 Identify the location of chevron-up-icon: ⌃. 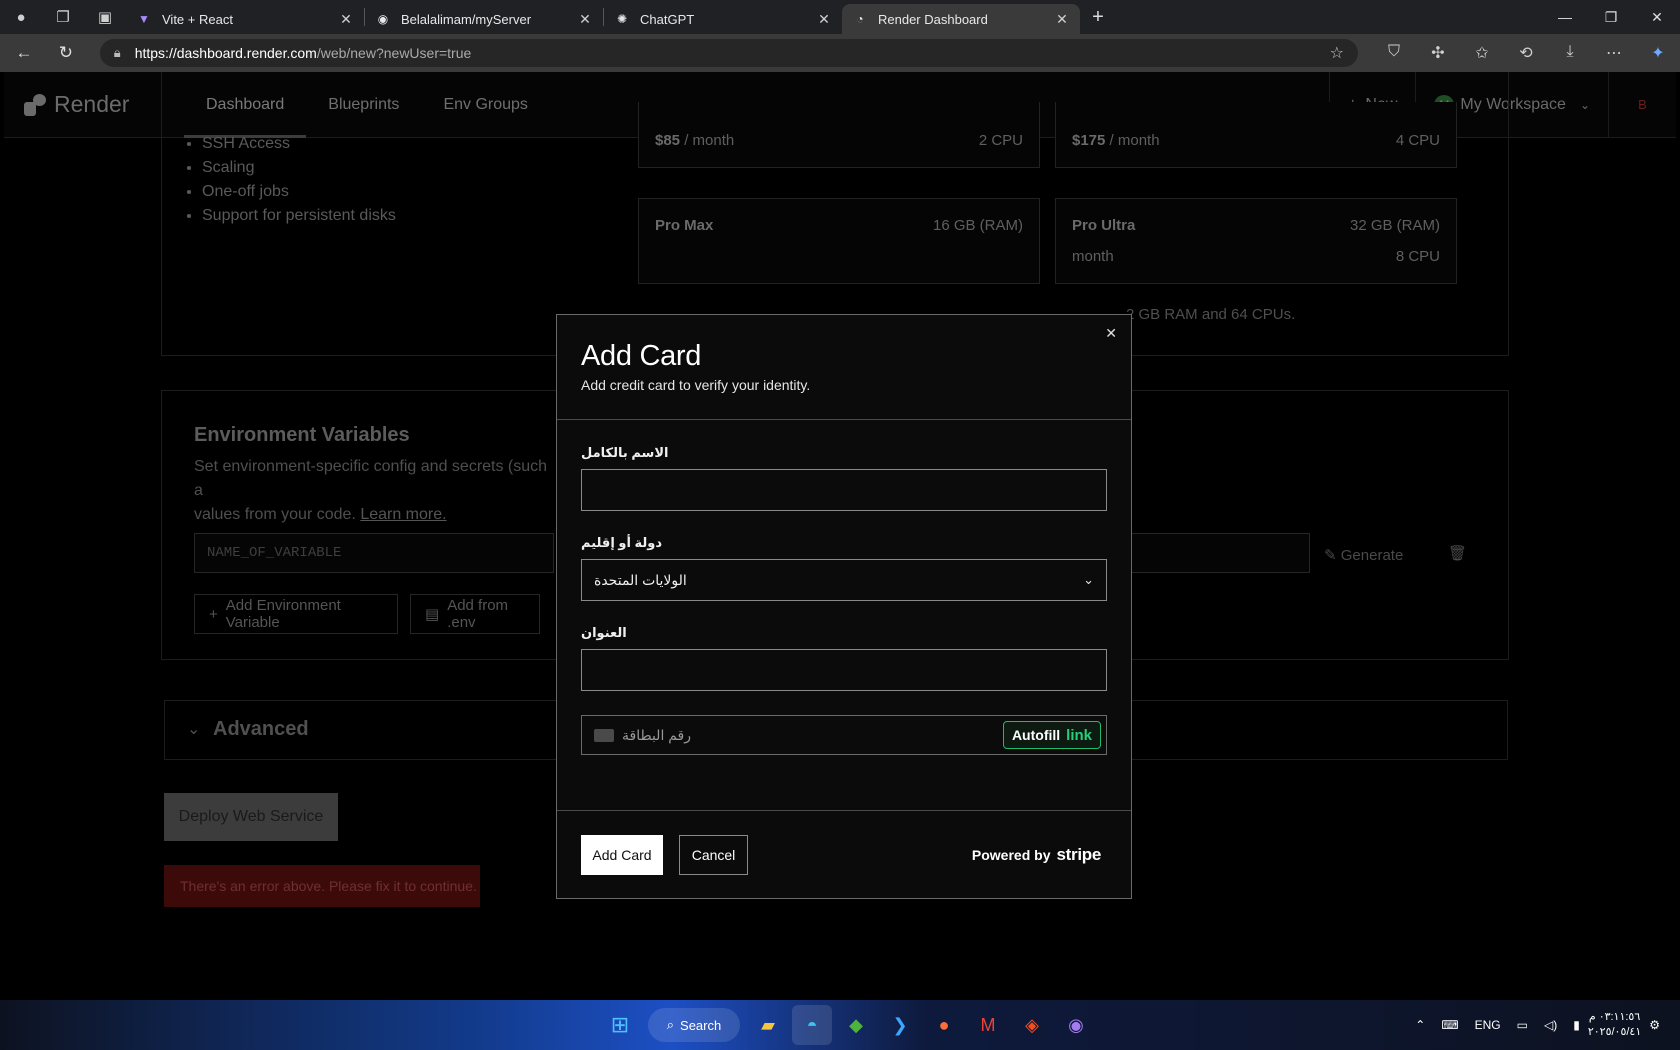
(1420, 1025).